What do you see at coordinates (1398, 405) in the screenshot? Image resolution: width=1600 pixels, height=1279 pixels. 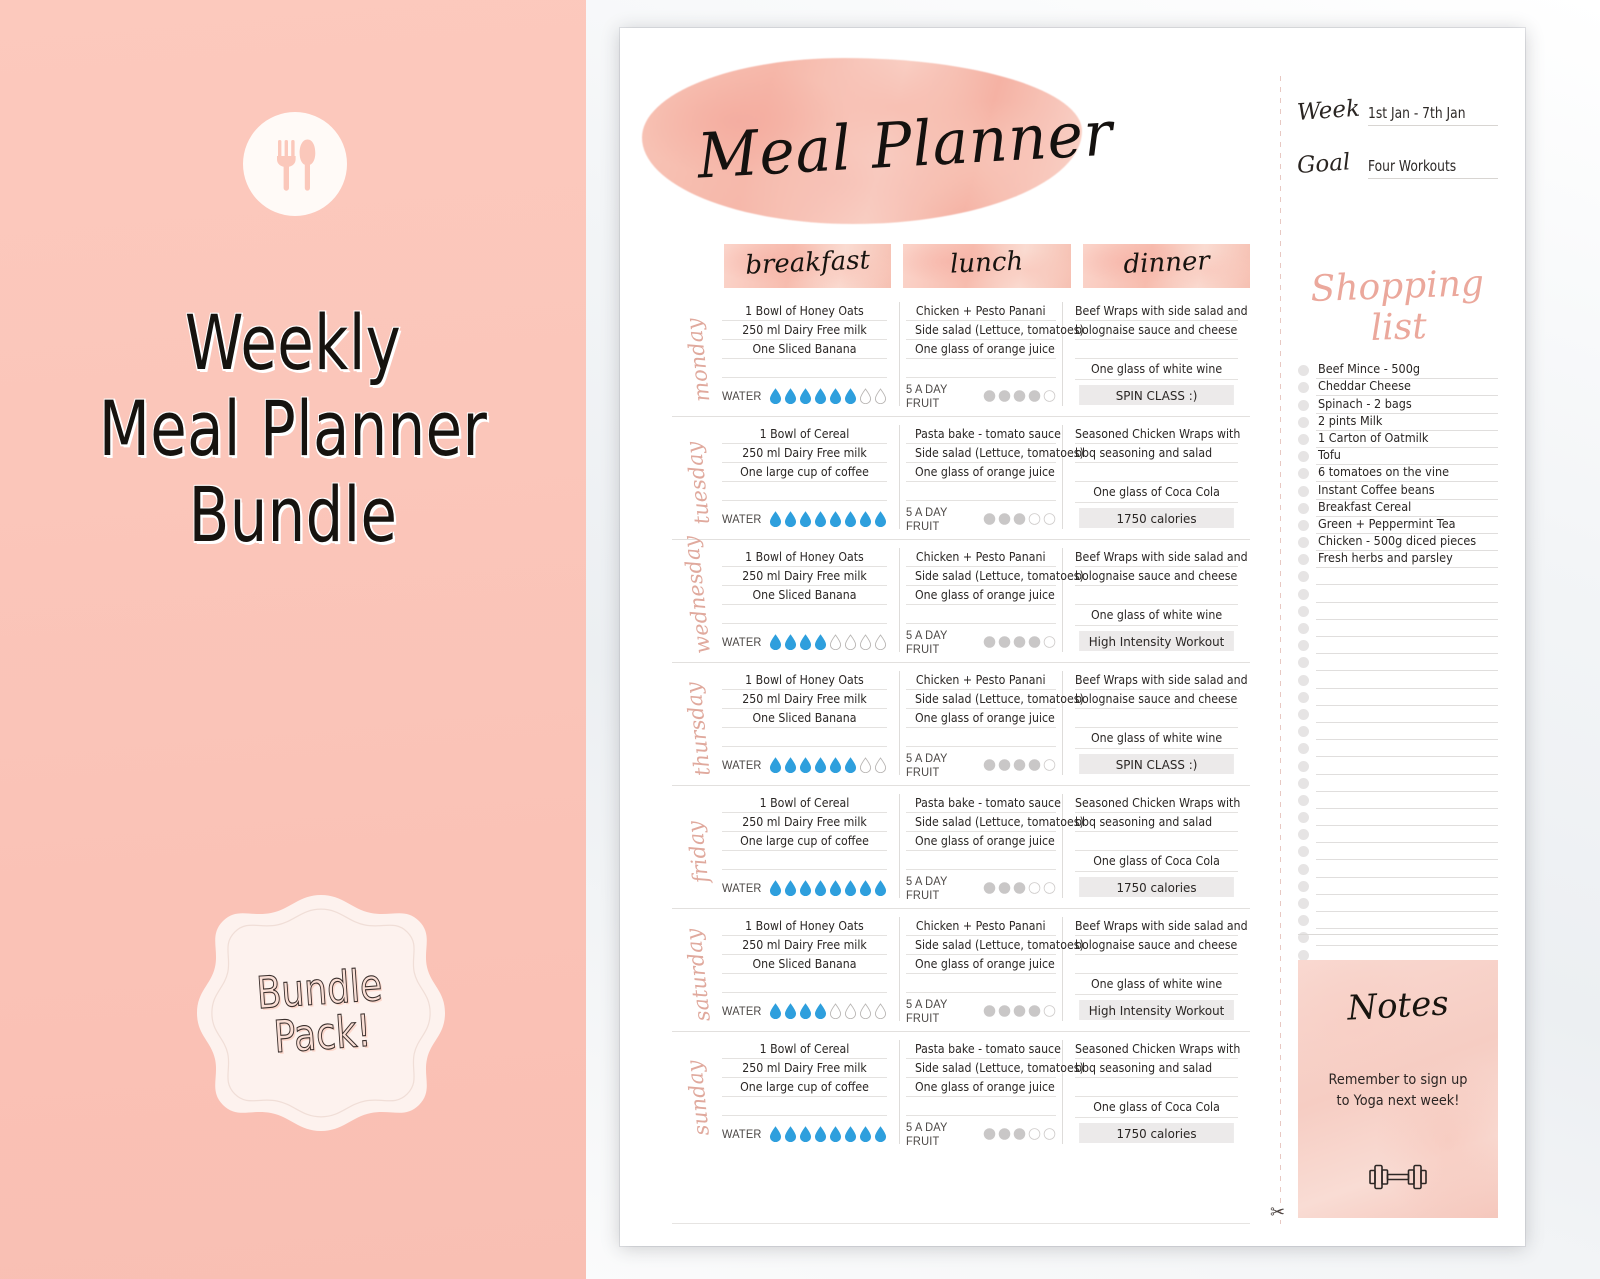 I see `shopping-list-item: Spinach - 2 bags` at bounding box center [1398, 405].